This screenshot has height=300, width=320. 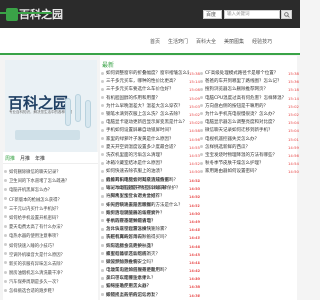 What do you see at coordinates (147, 287) in the screenshot?
I see `list-item-title: 猫咪掉毛严重怎么办？` at bounding box center [147, 287].